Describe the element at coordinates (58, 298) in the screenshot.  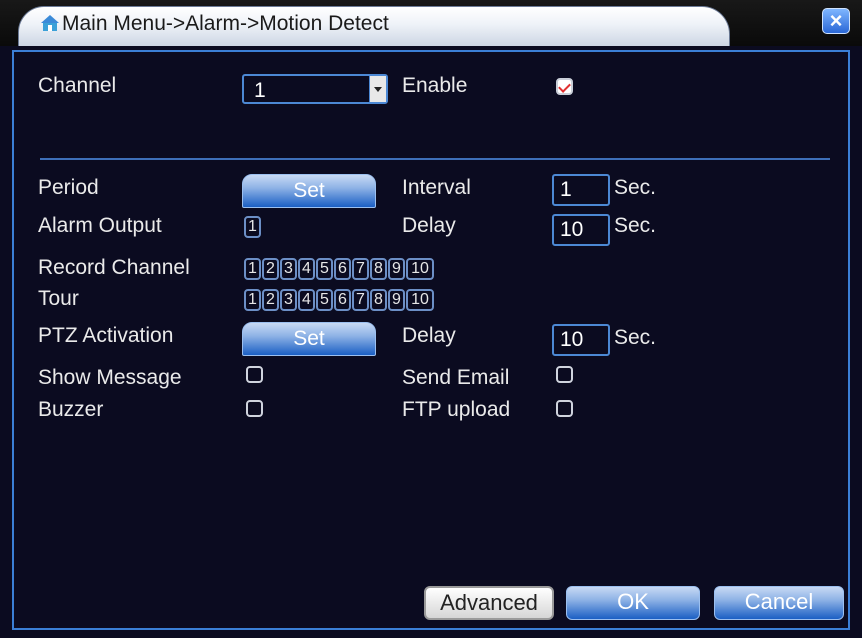
I see `tour-label: Tour` at that location.